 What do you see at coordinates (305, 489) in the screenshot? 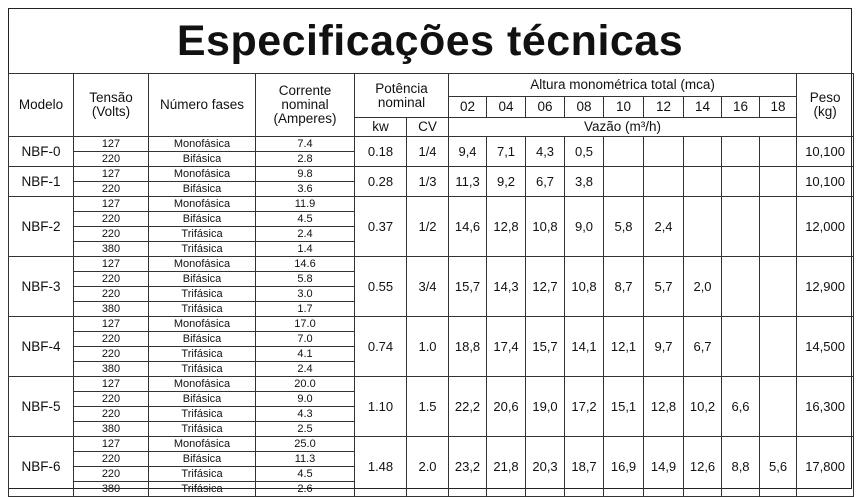
I see `corrente-cell: 2.6` at bounding box center [305, 489].